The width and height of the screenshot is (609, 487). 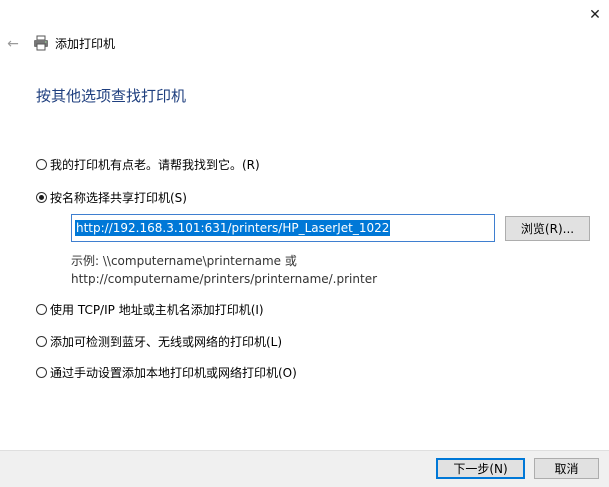 What do you see at coordinates (184, 261) in the screenshot?
I see `example-line-1: 示例: \\computername\printername 或` at bounding box center [184, 261].